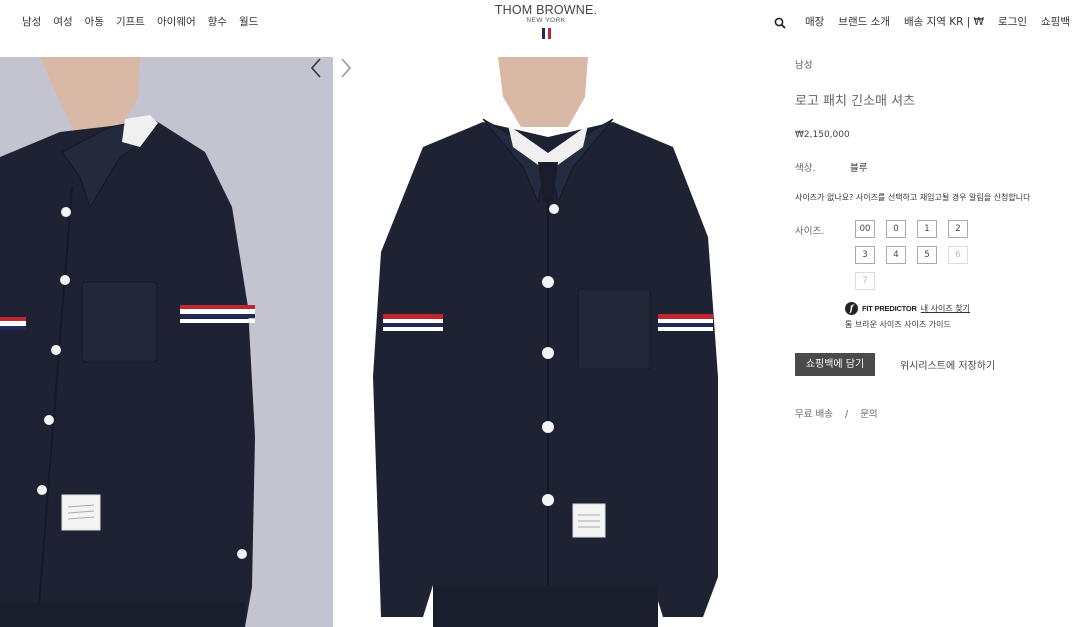 The image size is (1080, 627). What do you see at coordinates (780, 23) in the screenshot?
I see `search-icon` at bounding box center [780, 23].